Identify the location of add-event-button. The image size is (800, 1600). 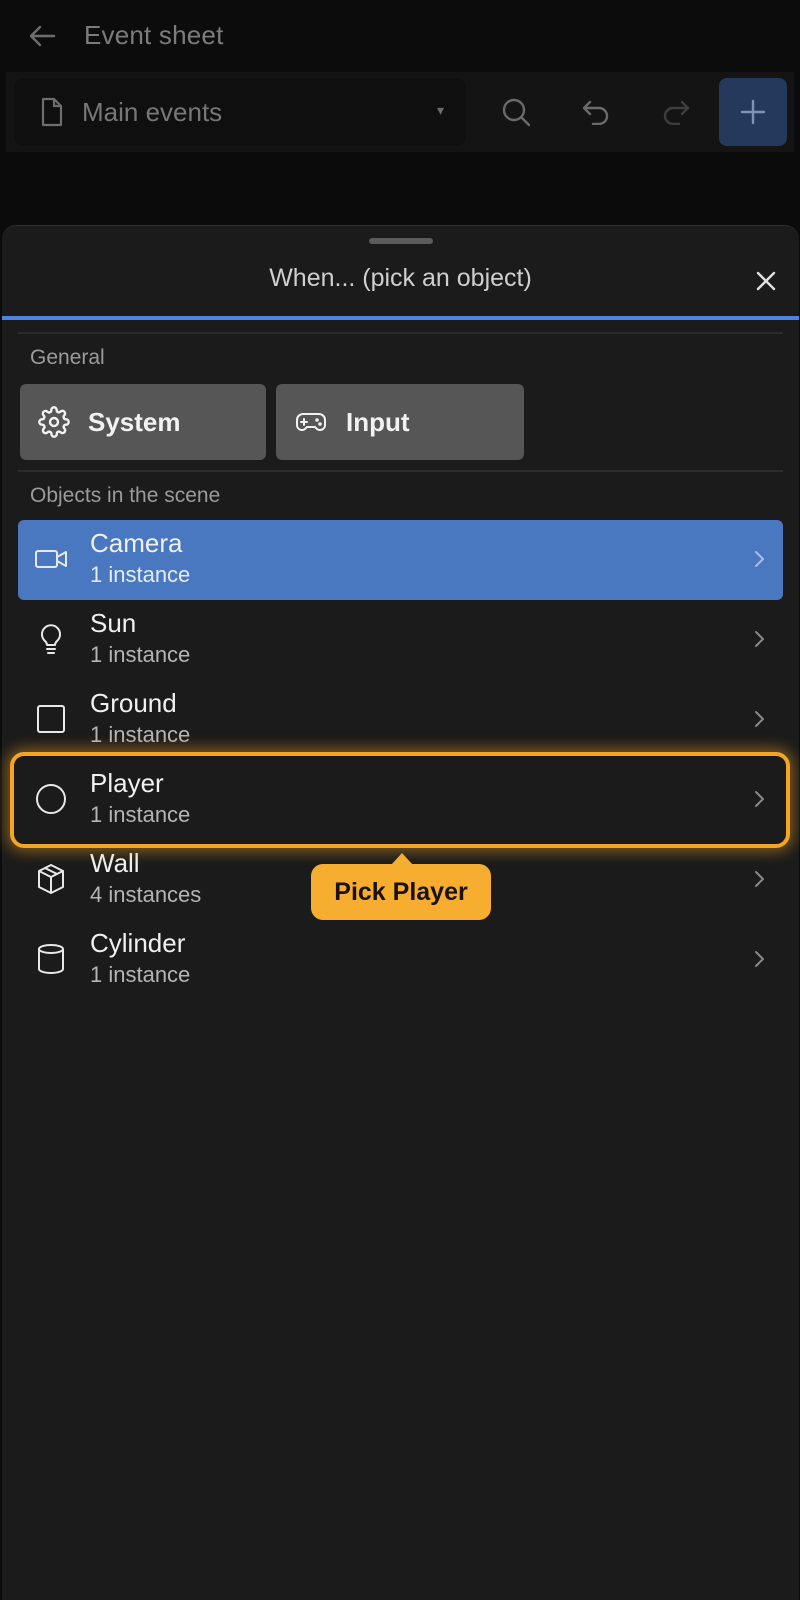
(753, 112).